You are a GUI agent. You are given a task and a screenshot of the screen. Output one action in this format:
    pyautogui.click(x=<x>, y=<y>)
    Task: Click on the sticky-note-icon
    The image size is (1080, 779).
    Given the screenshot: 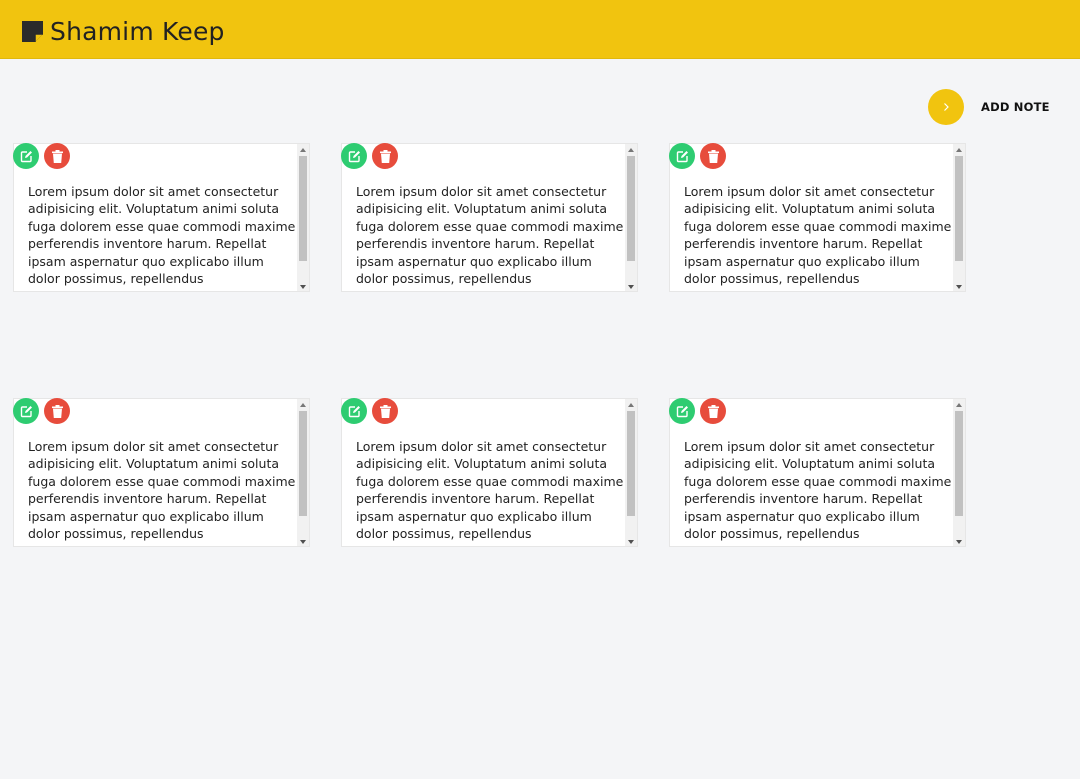 What is the action you would take?
    pyautogui.click(x=32, y=31)
    